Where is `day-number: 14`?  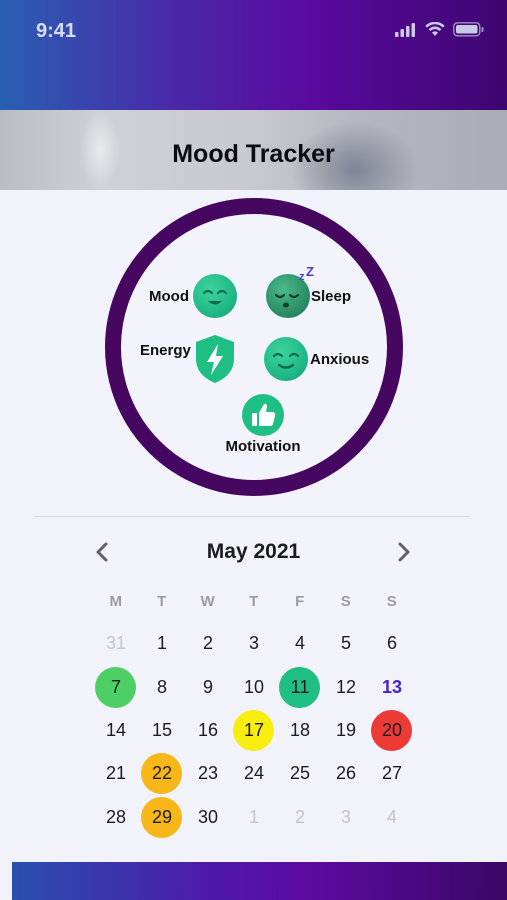 day-number: 14 is located at coordinates (116, 729).